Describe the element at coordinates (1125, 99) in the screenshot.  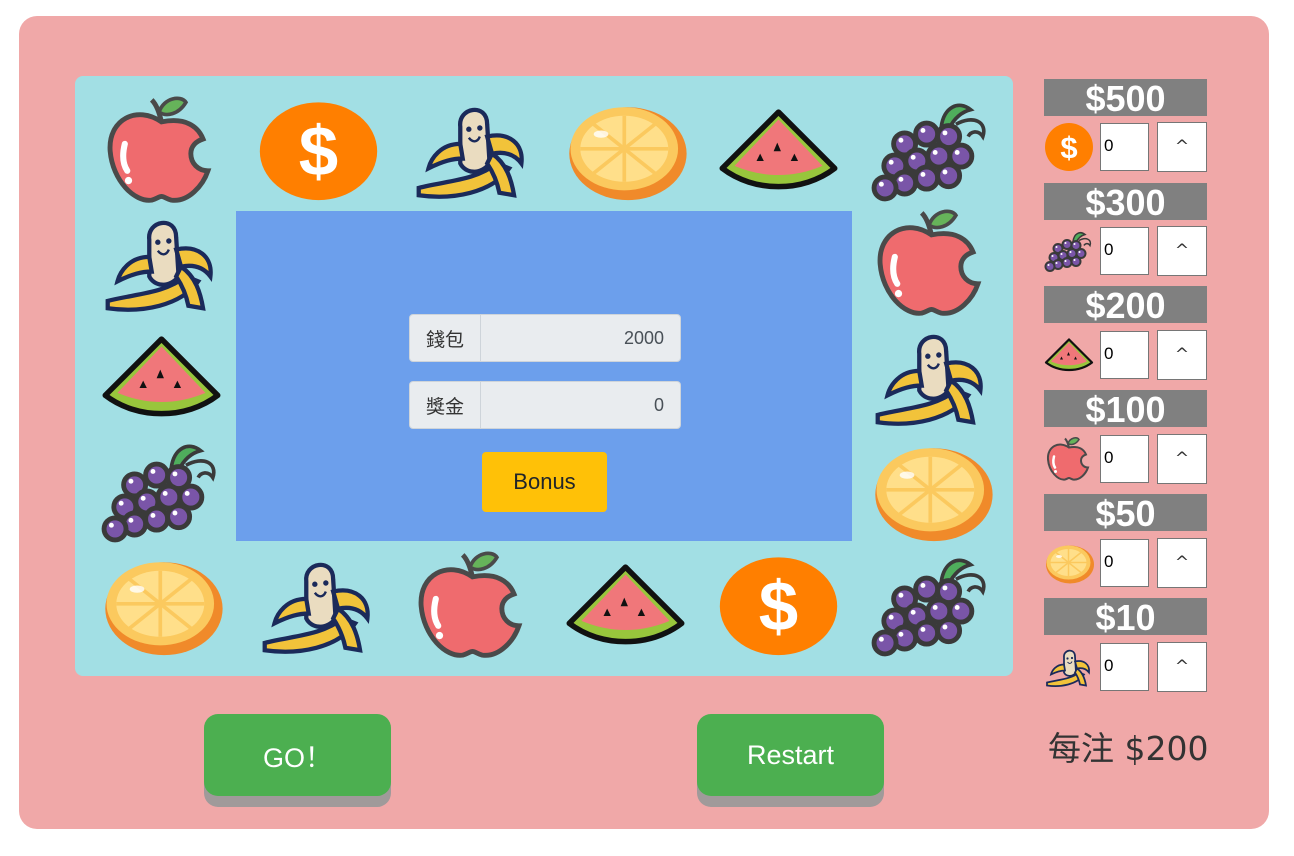
I see `bet-price: $500` at that location.